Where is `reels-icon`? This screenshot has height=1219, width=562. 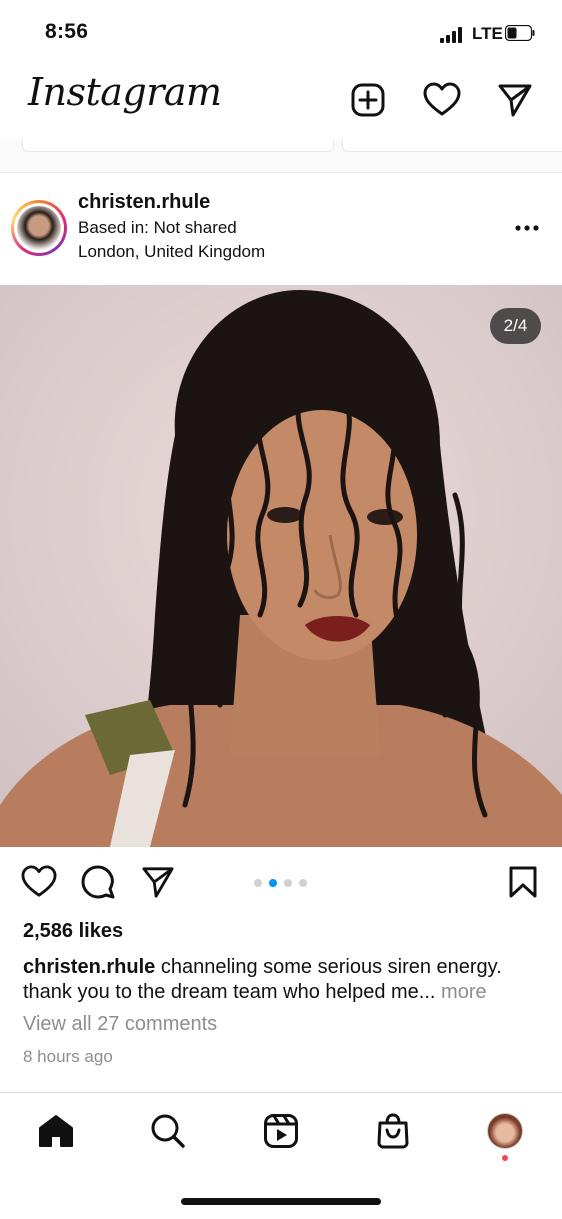
reels-icon is located at coordinates (281, 1131).